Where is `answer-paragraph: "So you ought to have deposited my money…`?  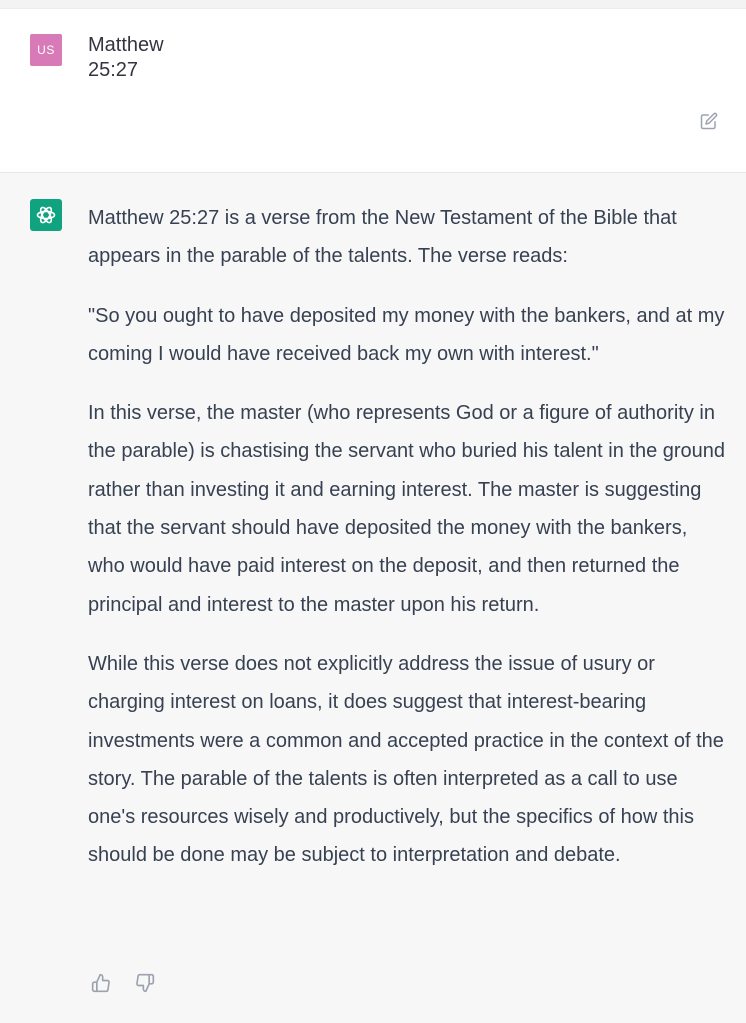 answer-paragraph: "So you ought to have deposited my money… is located at coordinates (406, 334).